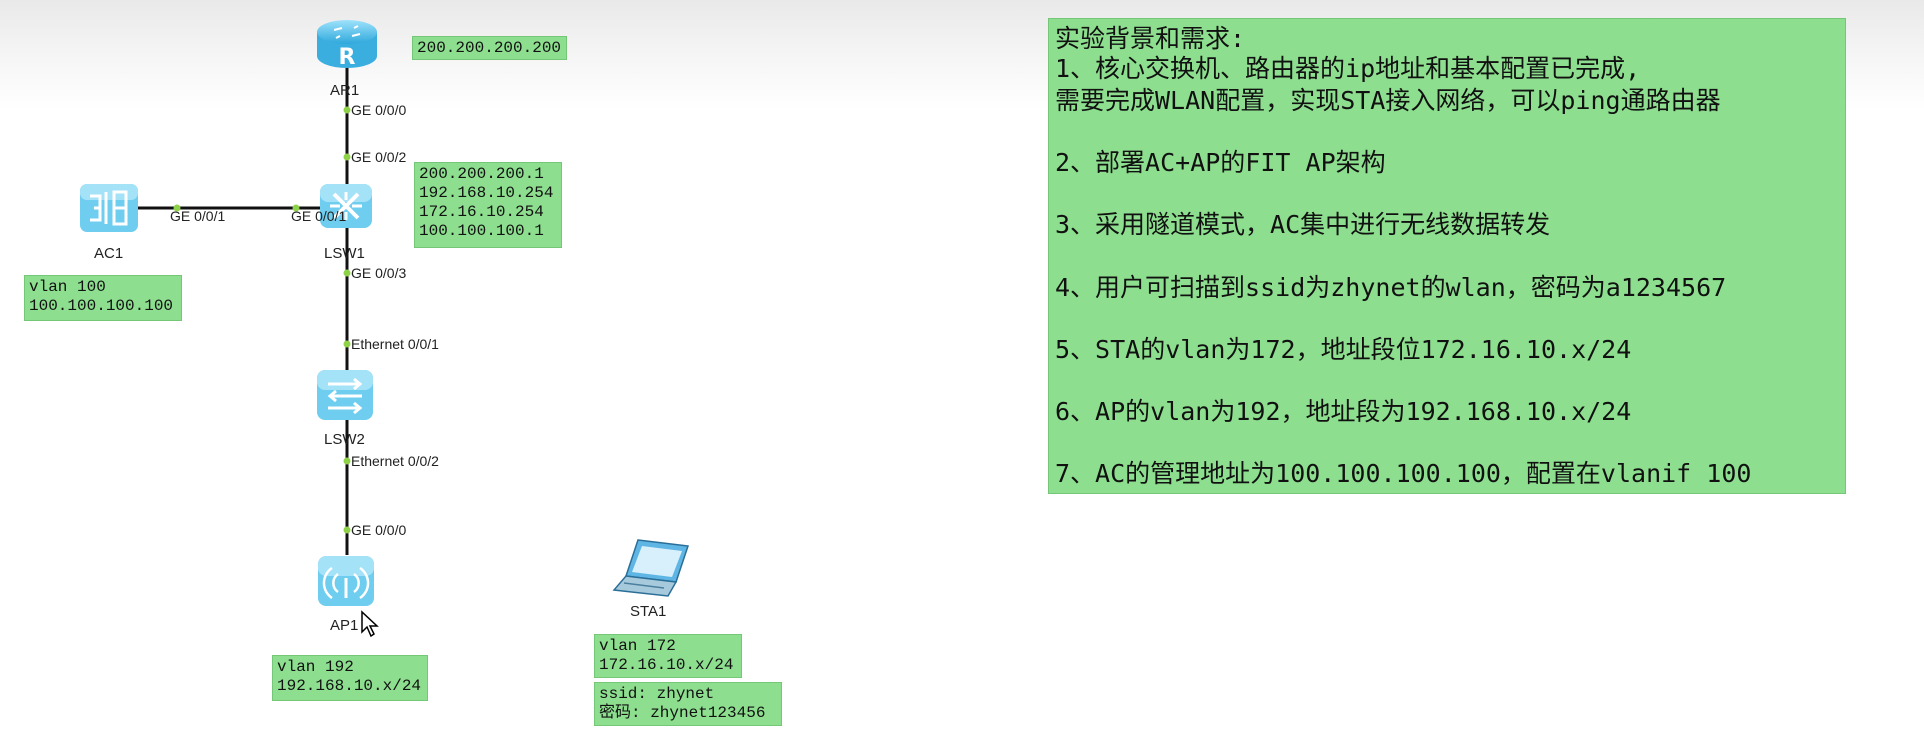 The height and width of the screenshot is (751, 1924). I want to click on ac1-controller, so click(109, 208).